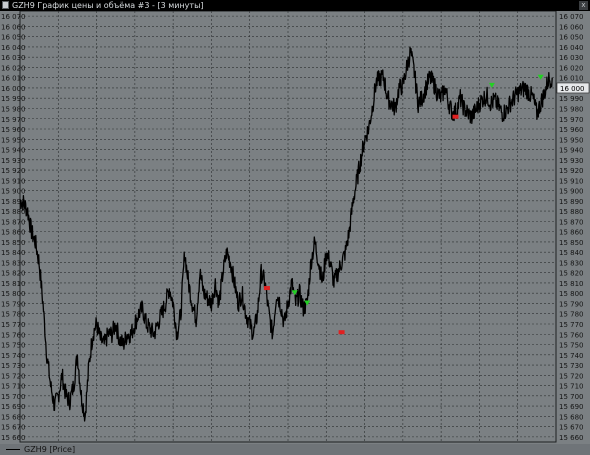 This screenshot has height=455, width=590. I want to click on y-tick-label-right: 15 770, so click(571, 325).